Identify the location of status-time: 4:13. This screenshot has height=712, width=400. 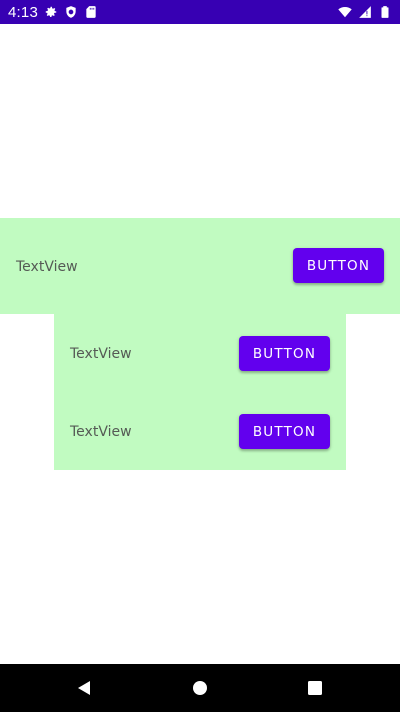
(23, 12).